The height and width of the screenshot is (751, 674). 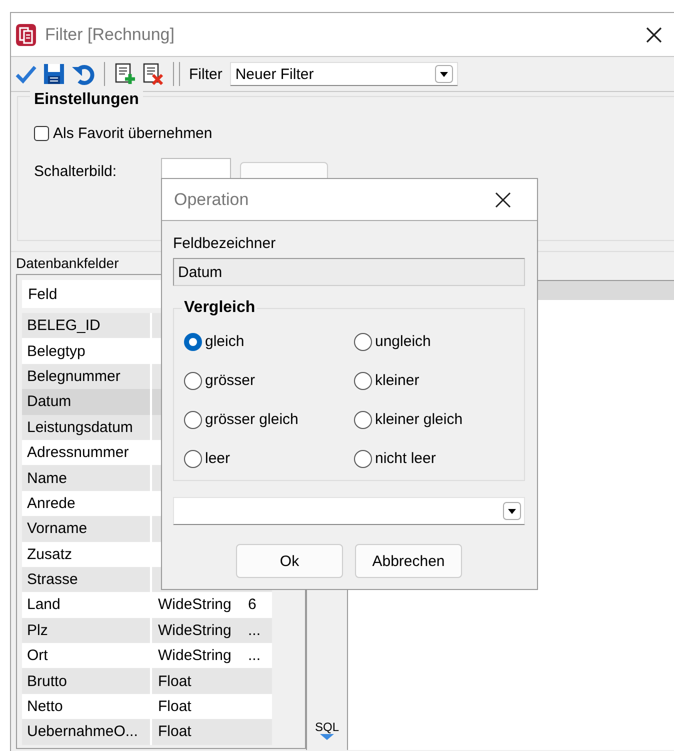 I want to click on radio-label: nicht leer, so click(x=405, y=458).